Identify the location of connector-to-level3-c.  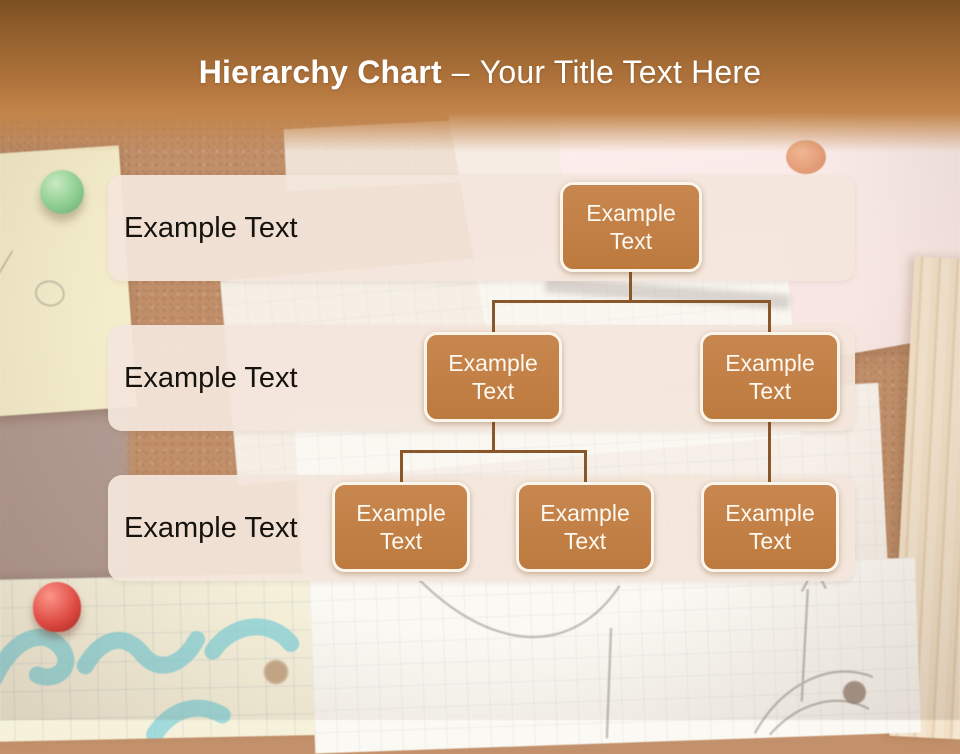
(769, 451).